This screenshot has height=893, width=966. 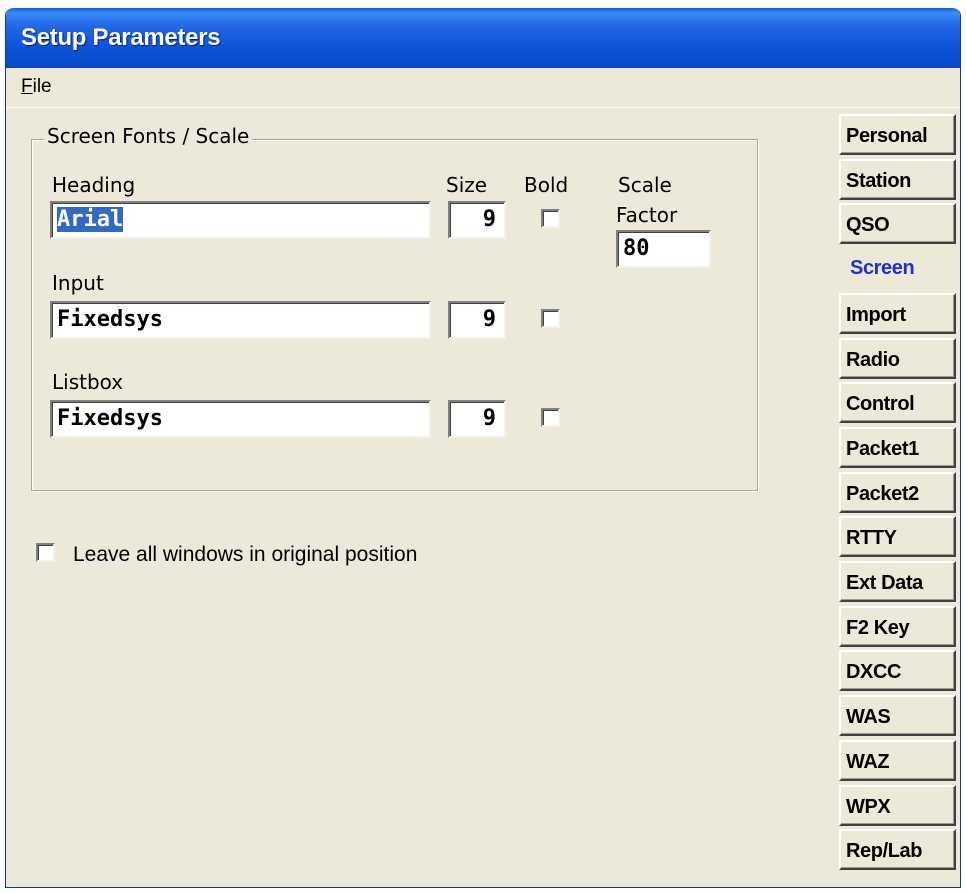 I want to click on menu-file: File, so click(x=36, y=87).